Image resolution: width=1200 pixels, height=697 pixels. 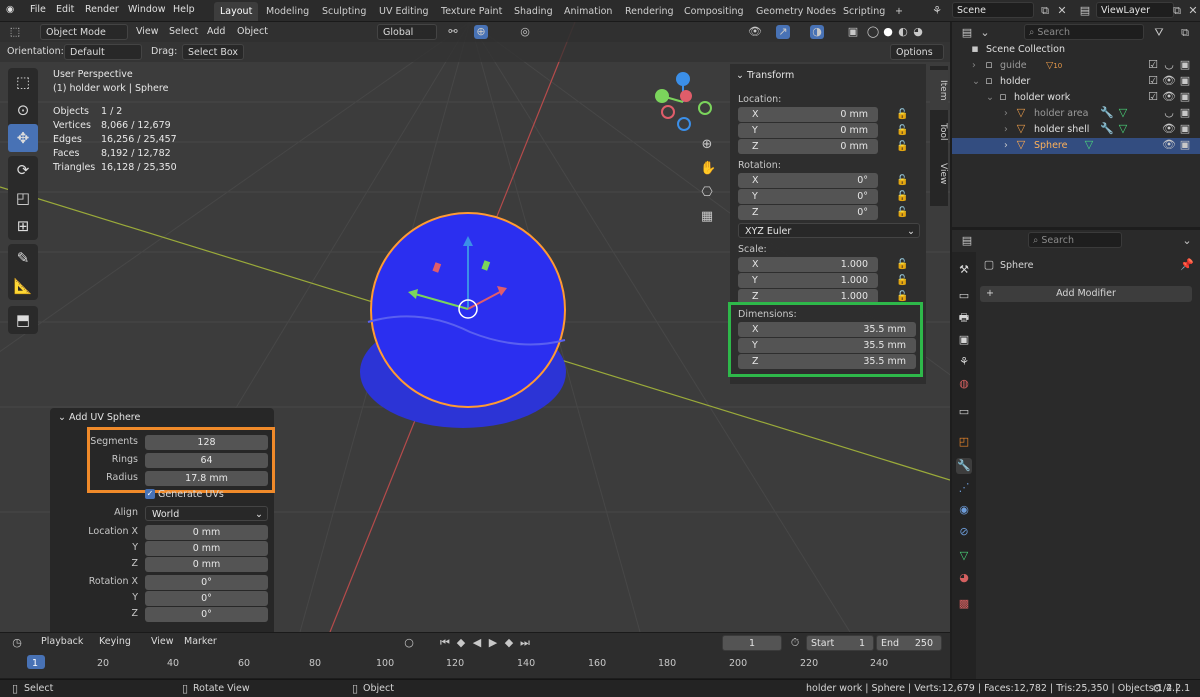 What do you see at coordinates (252, 32) in the screenshot?
I see `viewport-menu-object: Object` at bounding box center [252, 32].